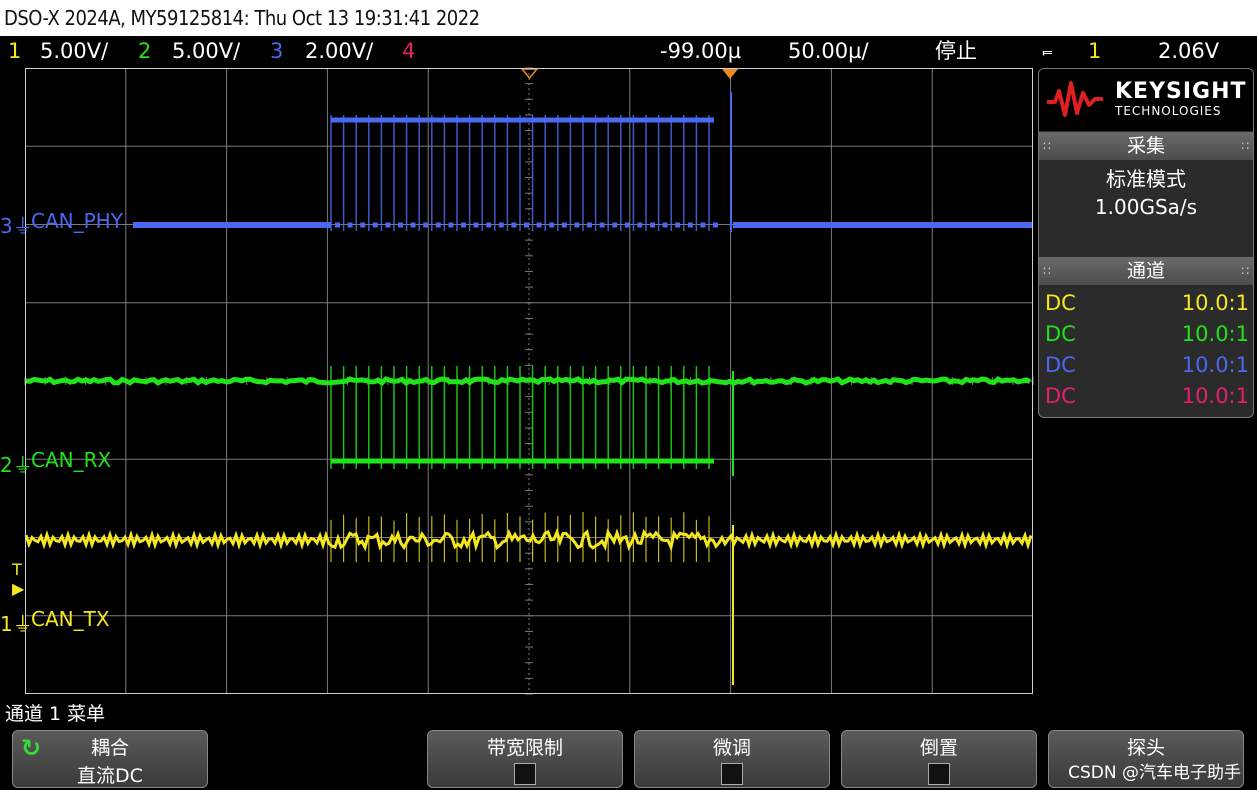 The width and height of the screenshot is (1257, 790). What do you see at coordinates (732, 774) in the screenshot?
I see `fine-adjust-checkbox` at bounding box center [732, 774].